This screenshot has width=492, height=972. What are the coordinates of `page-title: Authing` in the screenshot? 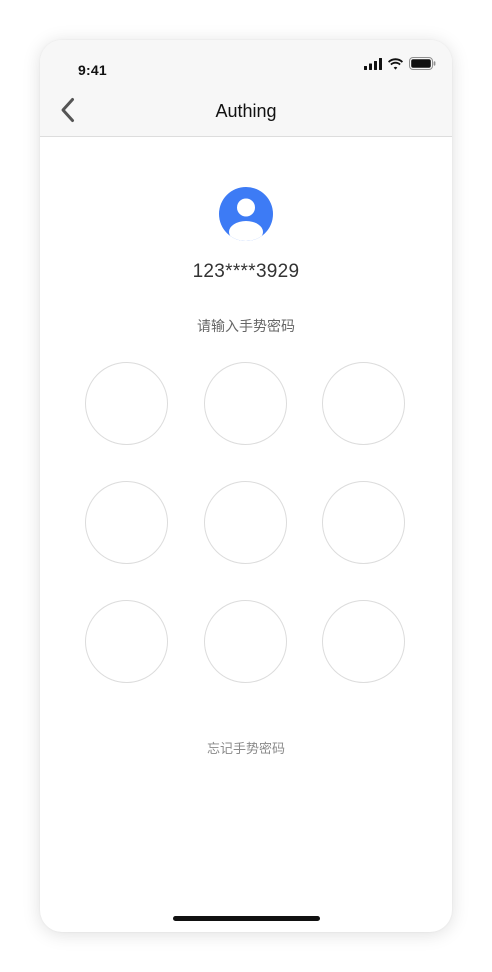 It's located at (246, 111).